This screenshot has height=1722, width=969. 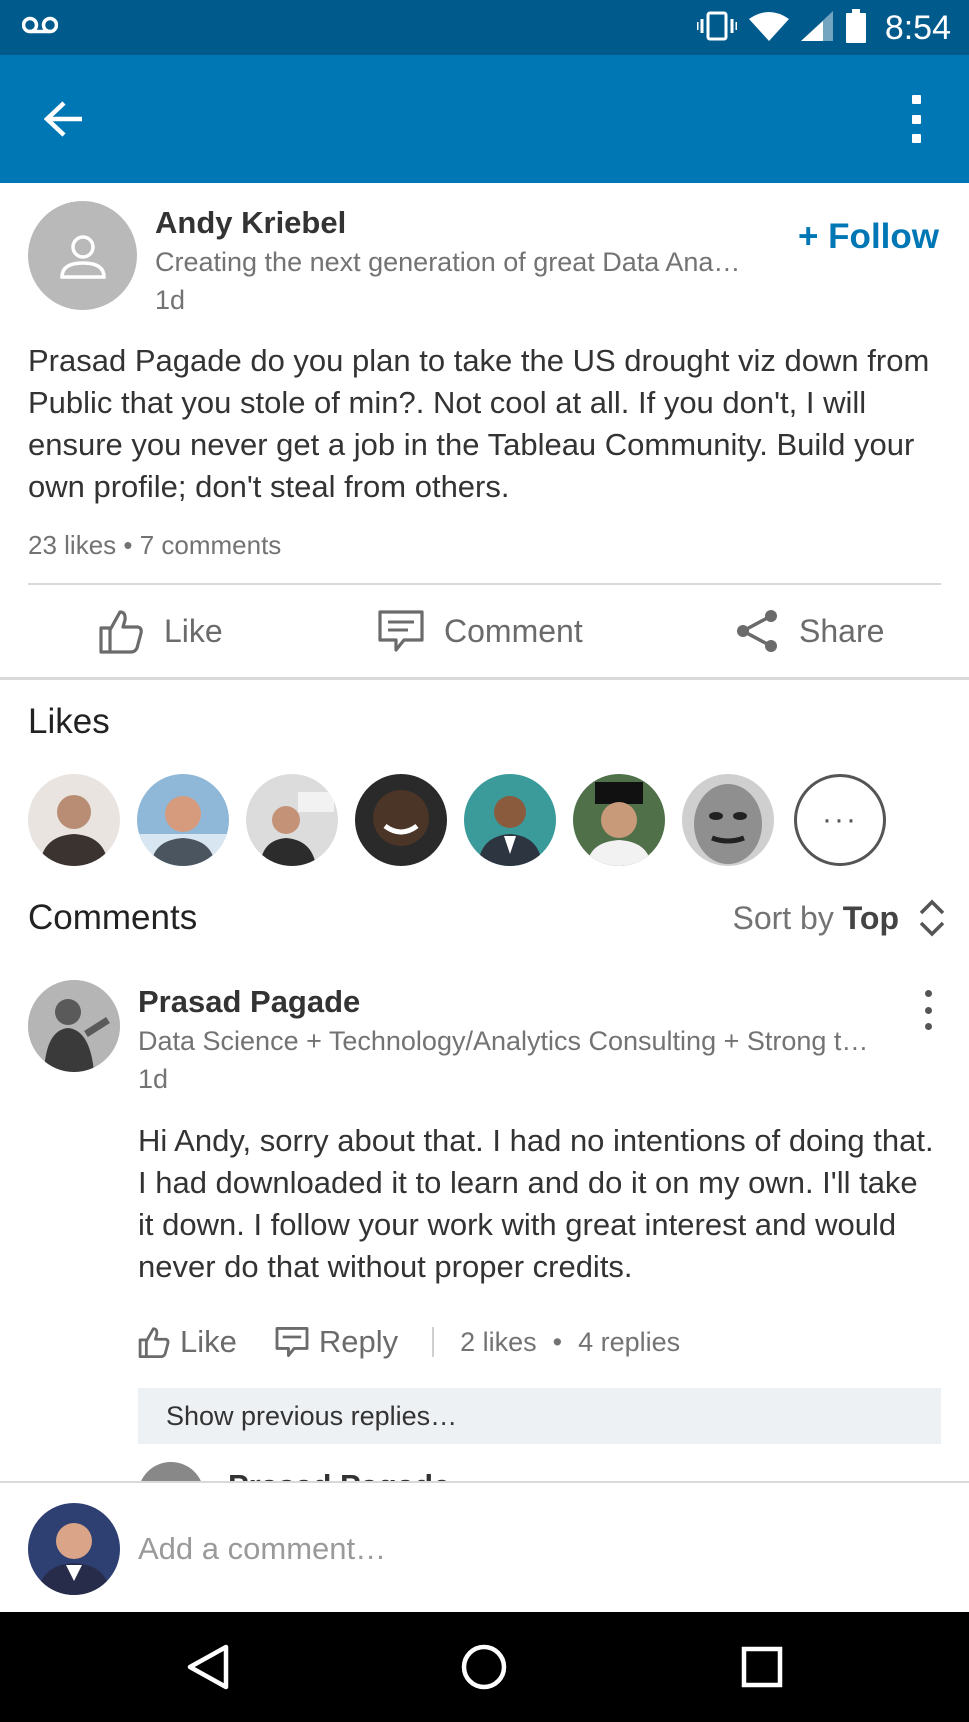 I want to click on share-icon, so click(x=757, y=631).